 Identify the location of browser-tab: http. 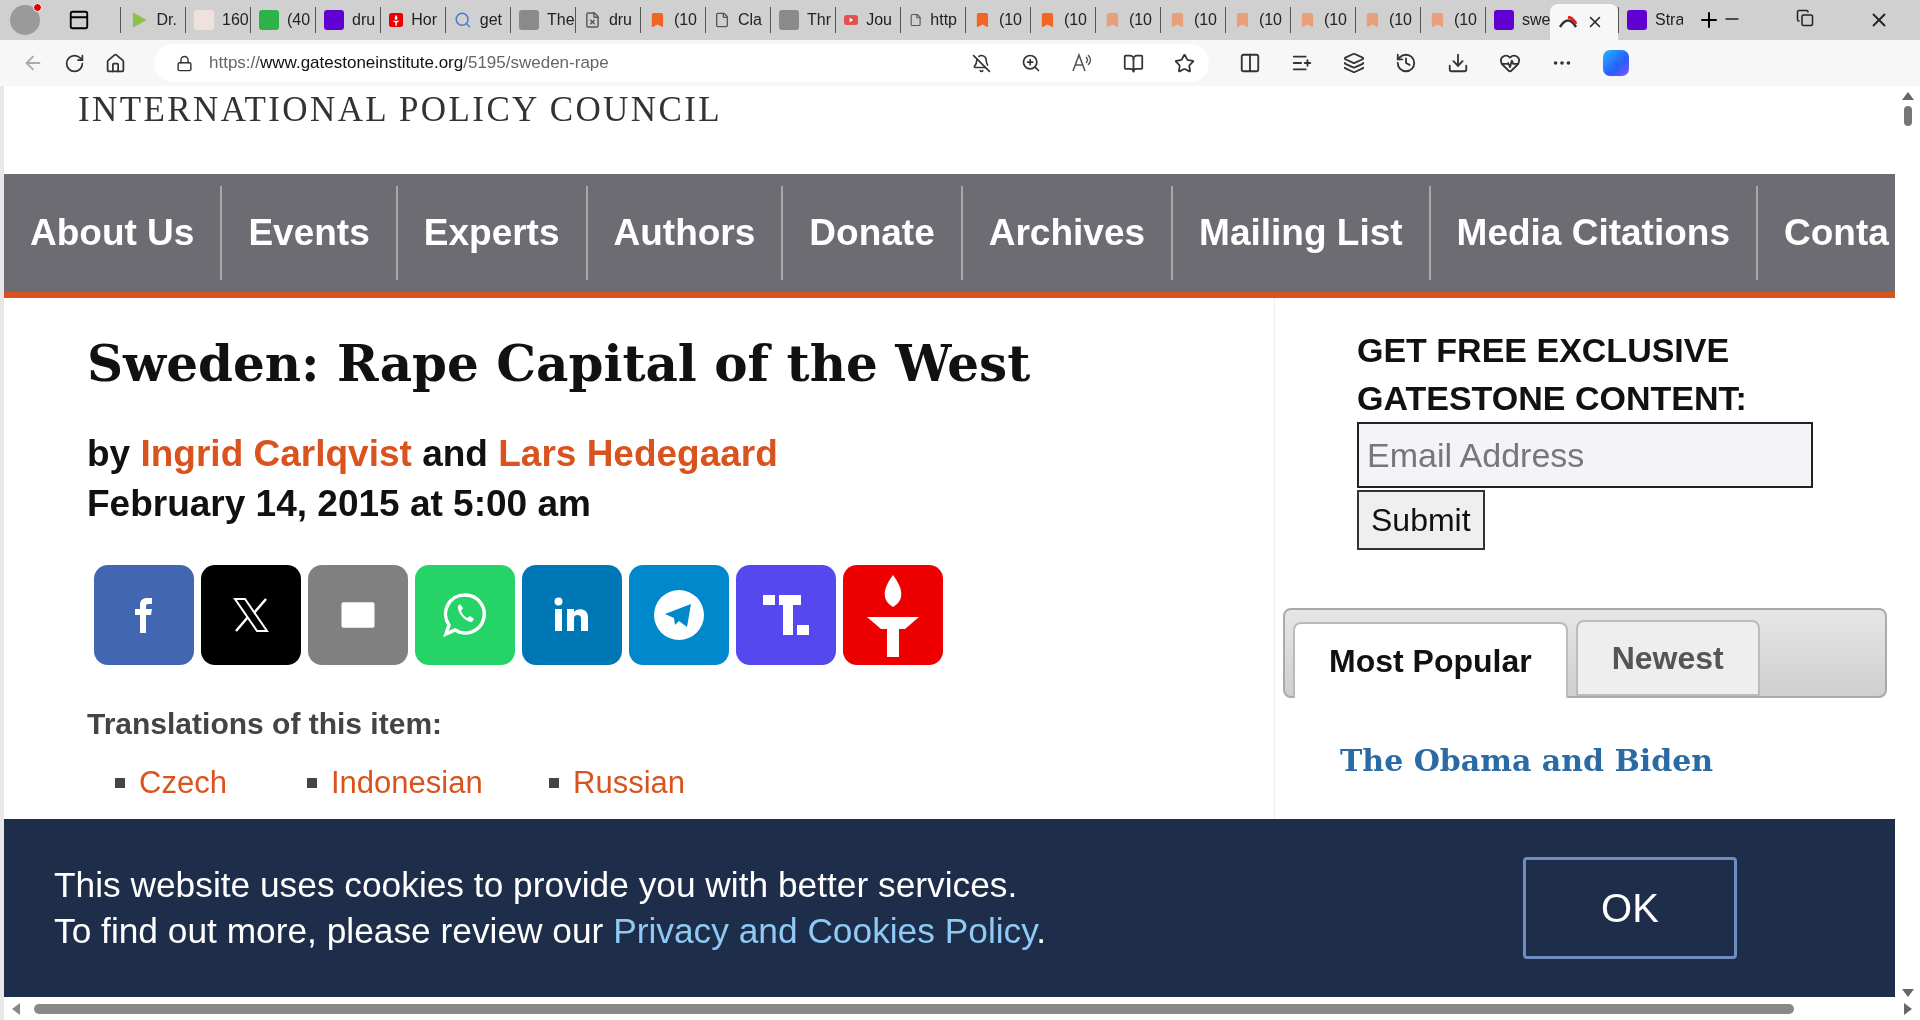
(932, 20).